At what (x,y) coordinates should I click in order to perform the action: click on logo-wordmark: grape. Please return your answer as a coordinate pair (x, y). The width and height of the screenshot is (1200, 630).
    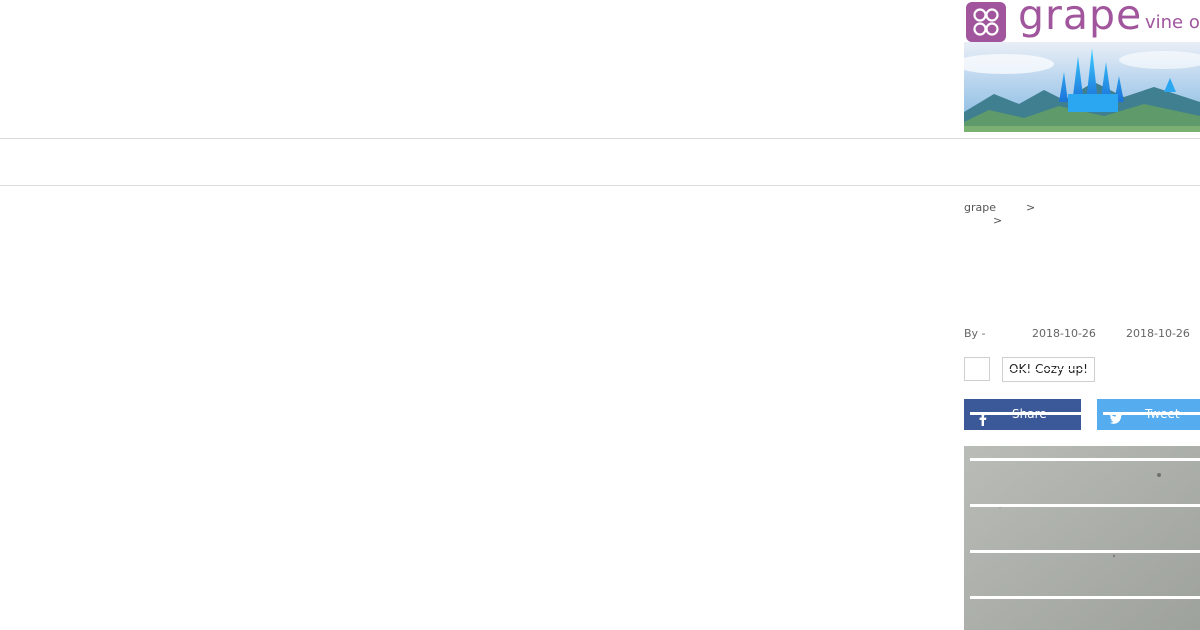
    Looking at the image, I should click on (1080, 19).